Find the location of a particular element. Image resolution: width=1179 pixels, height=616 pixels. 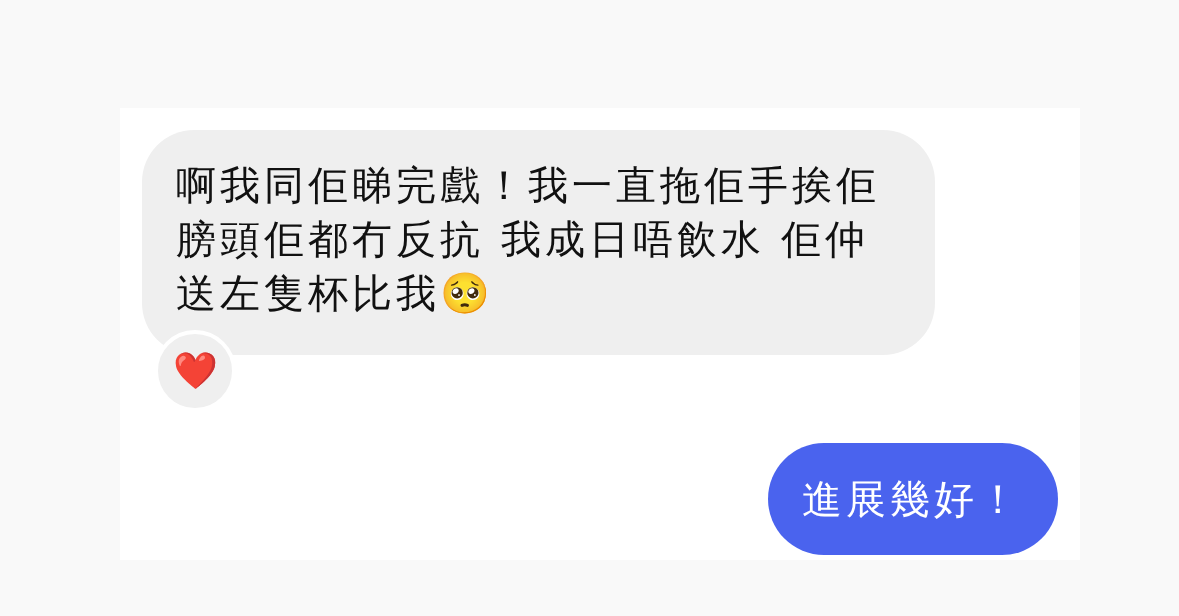

message-text: 進展幾好！ is located at coordinates (912, 499).